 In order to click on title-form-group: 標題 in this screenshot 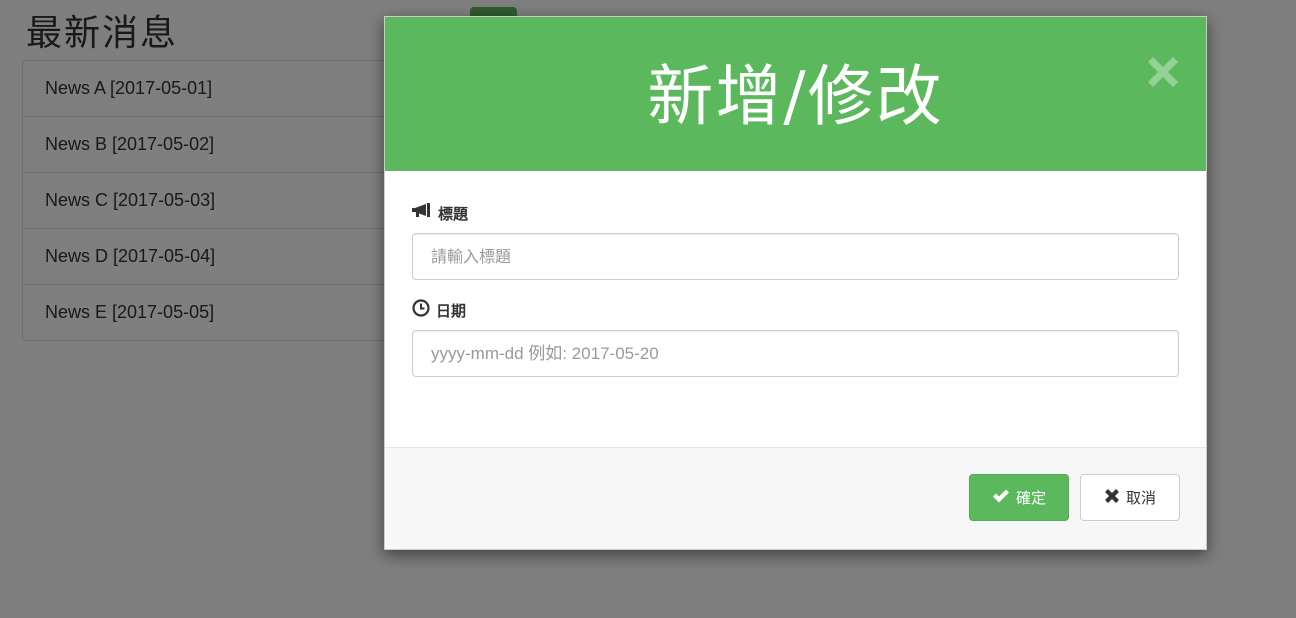, I will do `click(795, 240)`.